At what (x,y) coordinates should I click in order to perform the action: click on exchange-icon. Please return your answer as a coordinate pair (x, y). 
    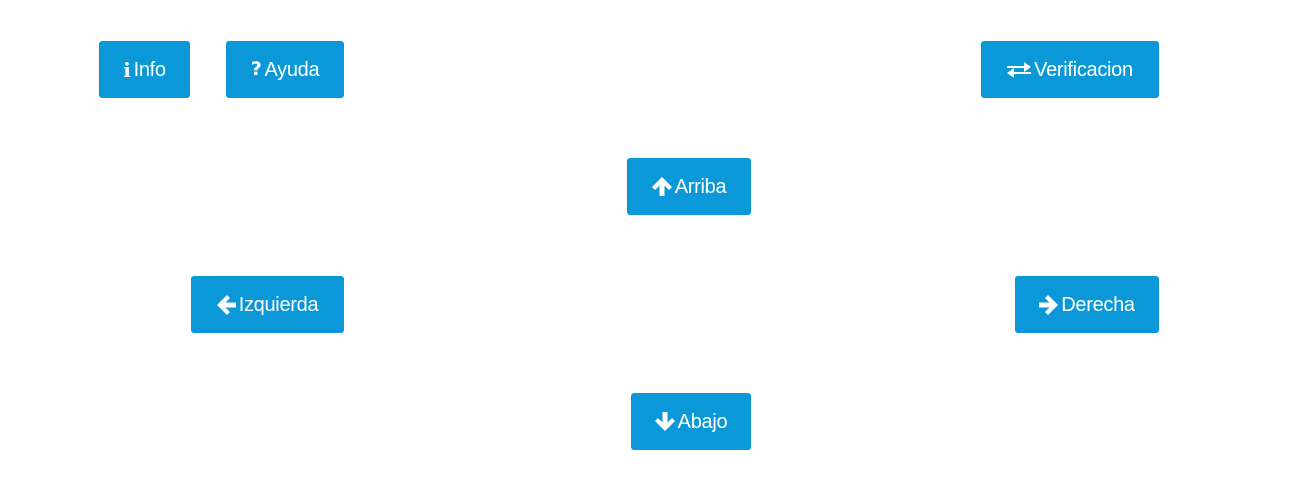
    Looking at the image, I should click on (1019, 70).